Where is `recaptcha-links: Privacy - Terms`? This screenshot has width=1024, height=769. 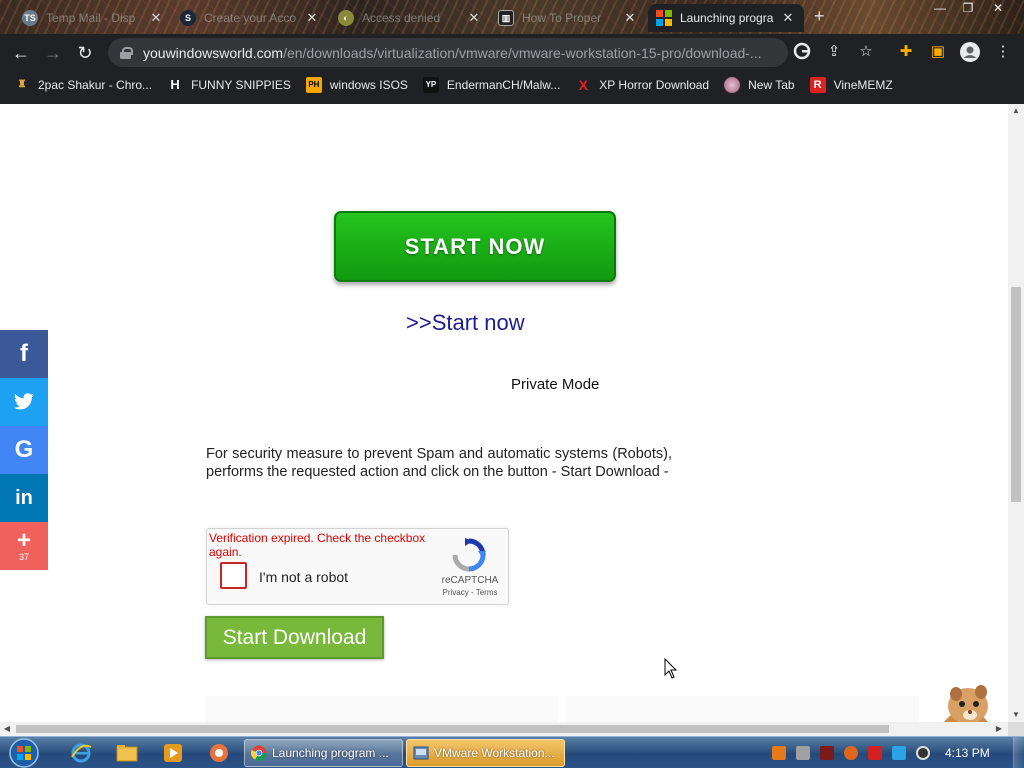 recaptcha-links: Privacy - Terms is located at coordinates (470, 592).